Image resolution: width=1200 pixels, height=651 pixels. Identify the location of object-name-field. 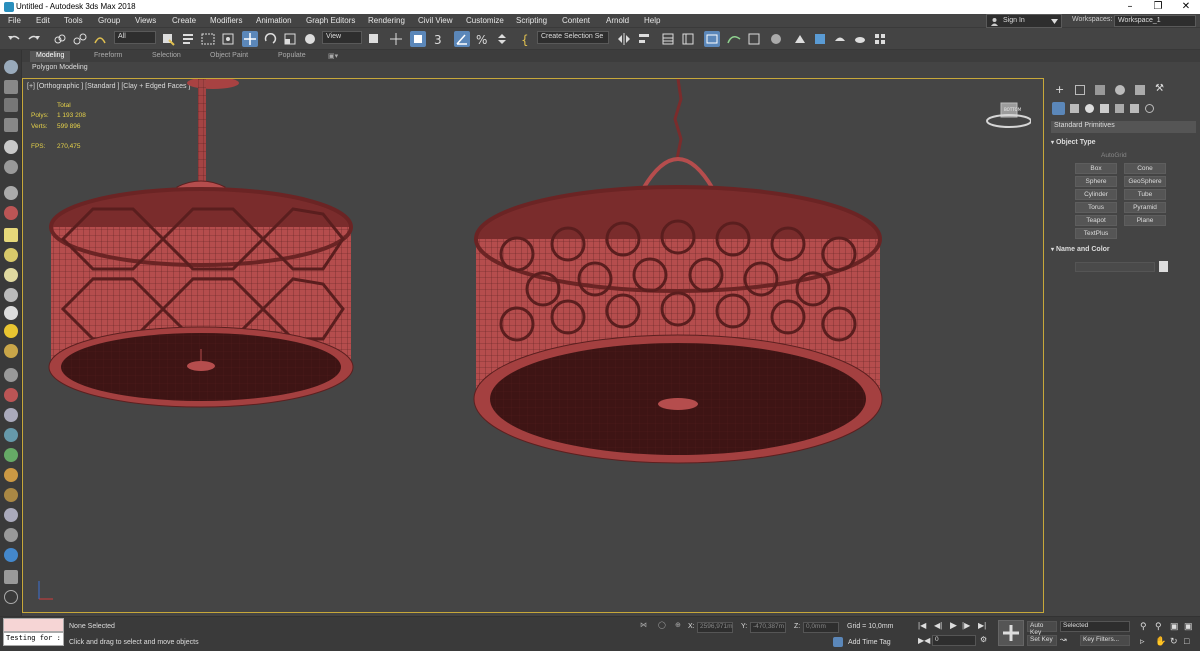
(1115, 267).